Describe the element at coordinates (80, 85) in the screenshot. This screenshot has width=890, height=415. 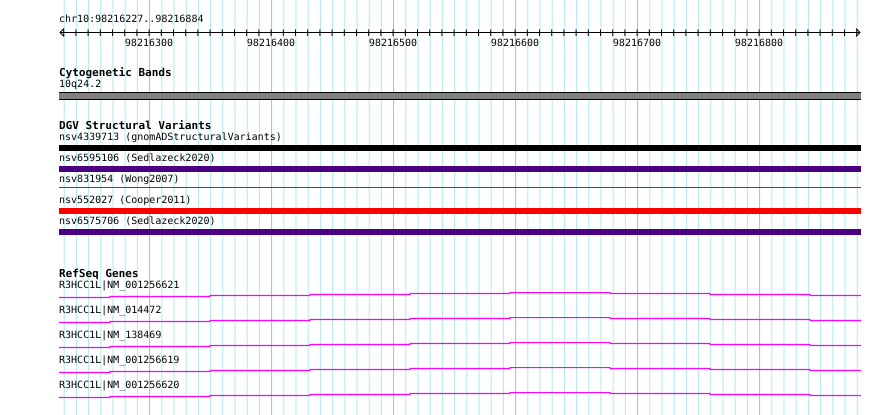
I see `band-label: 10q24.2` at that location.